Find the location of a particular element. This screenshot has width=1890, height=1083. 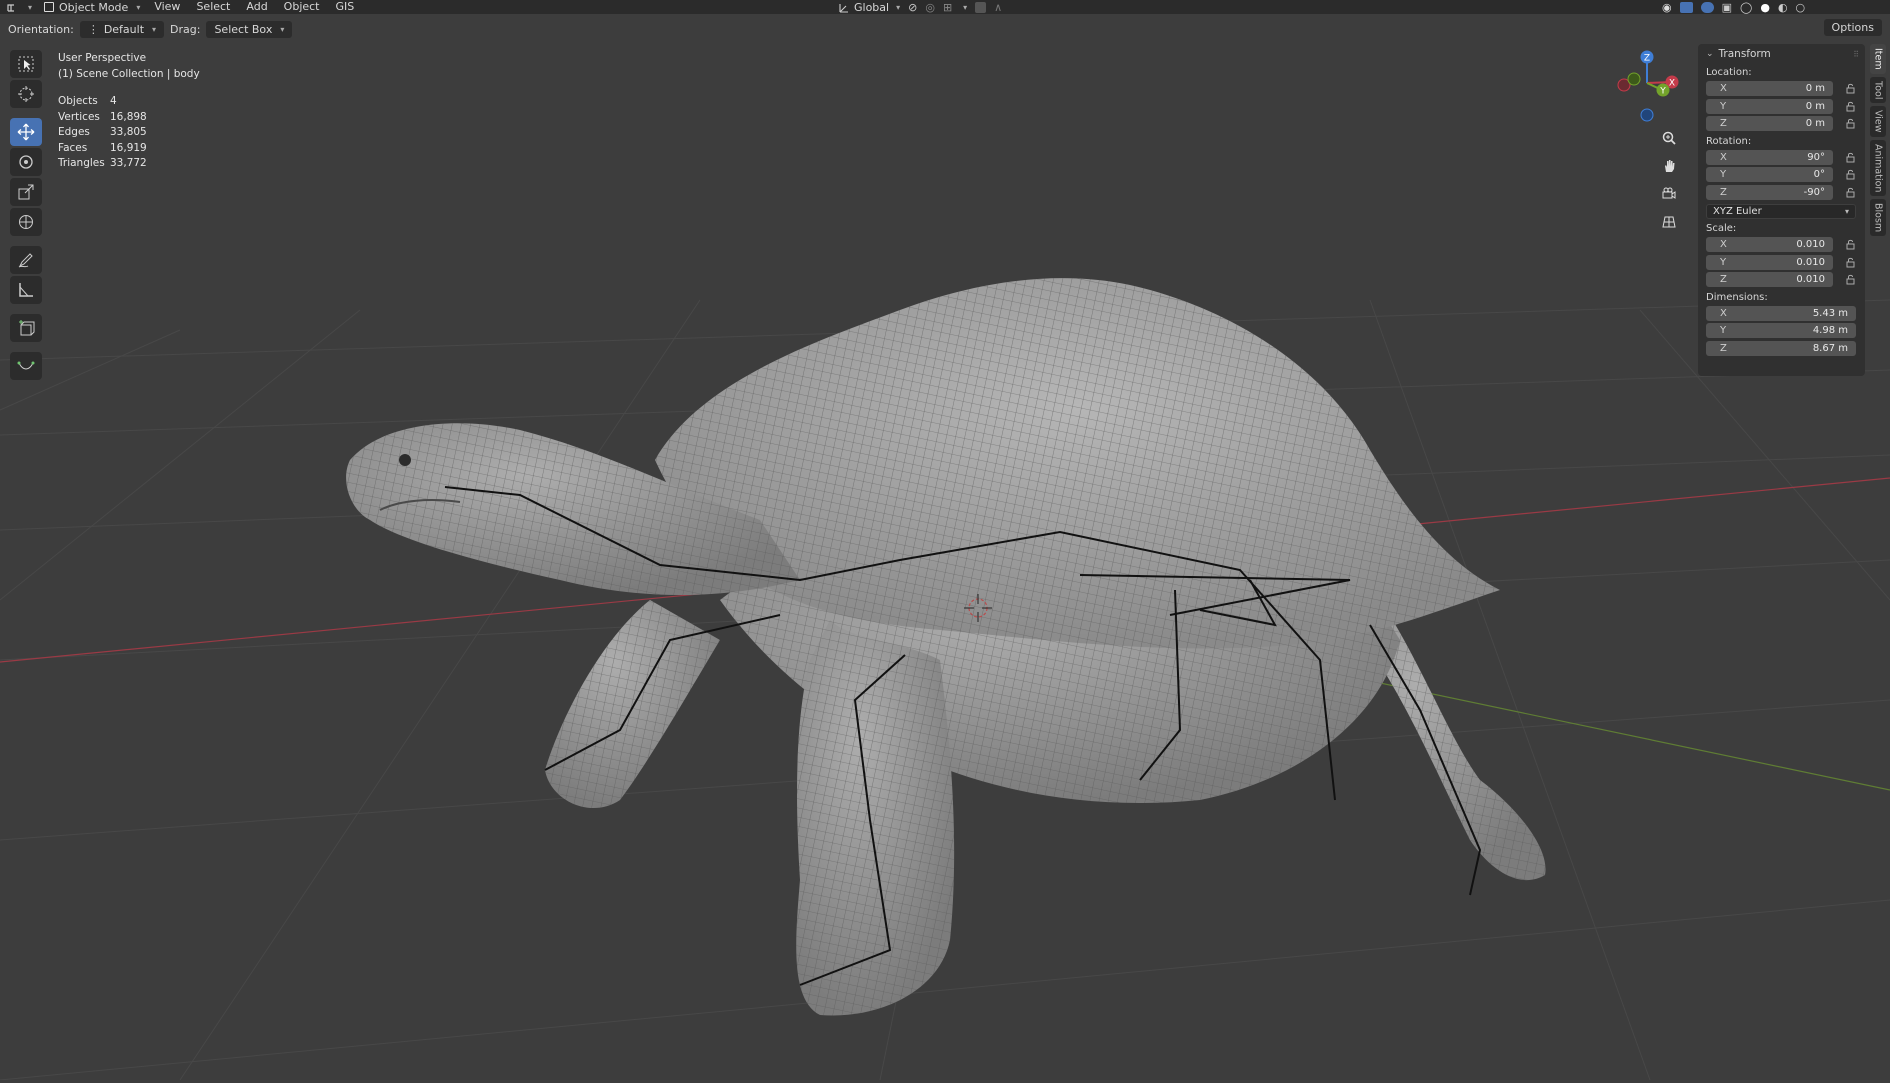

ruler-icon is located at coordinates (26, 290).